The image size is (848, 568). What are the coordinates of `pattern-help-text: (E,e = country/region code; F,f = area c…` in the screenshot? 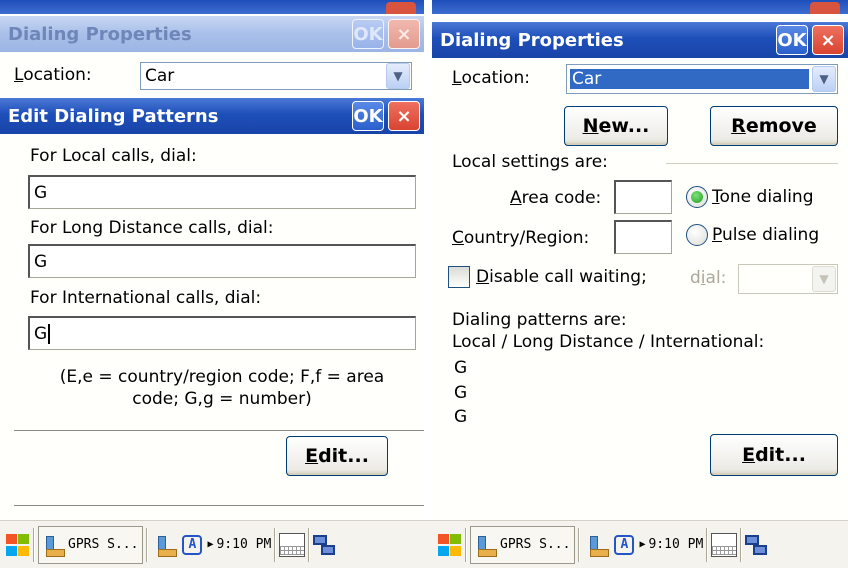 It's located at (222, 388).